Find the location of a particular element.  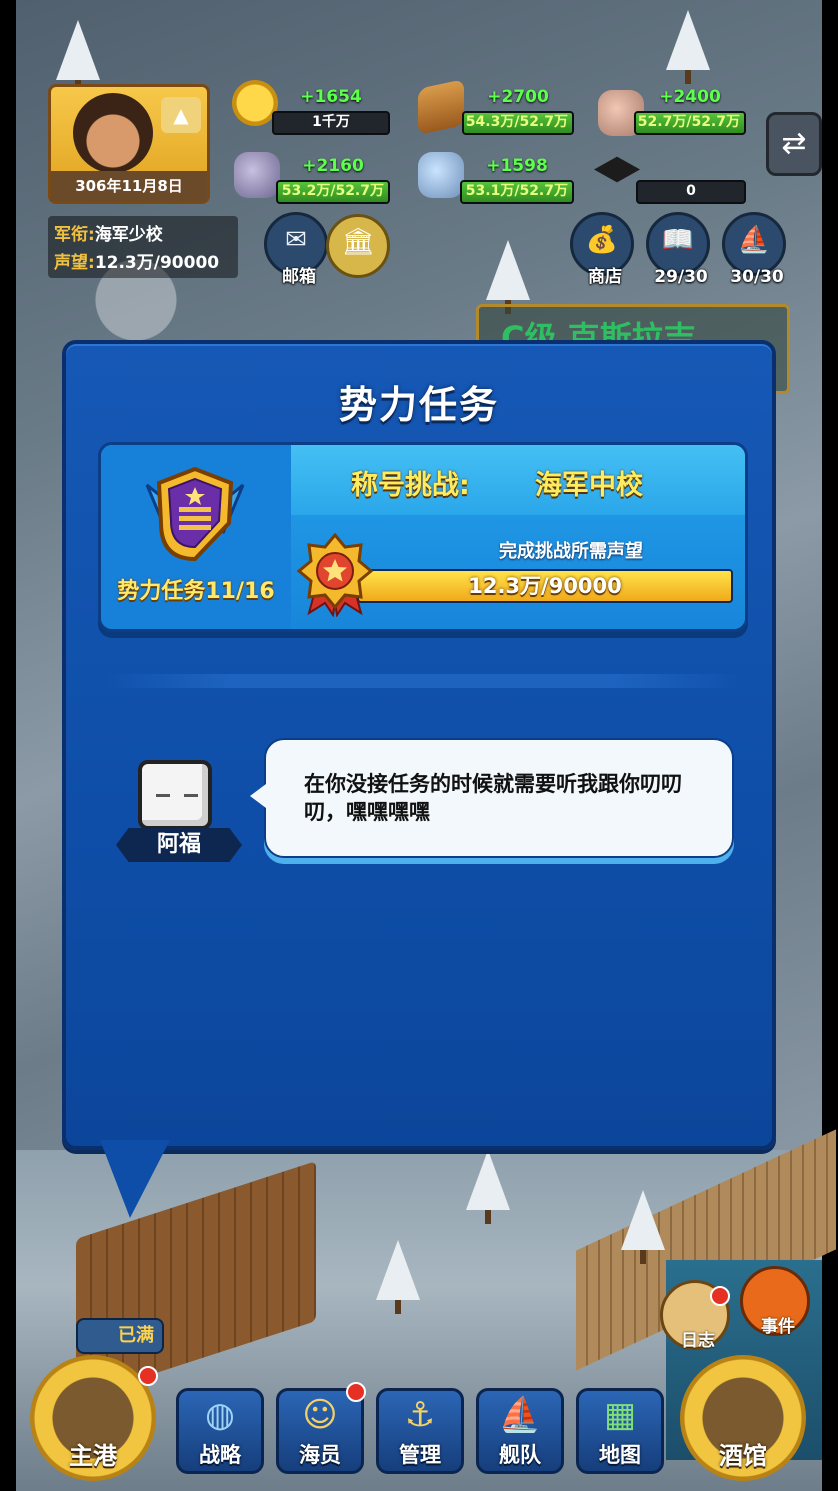

prestige-line: 声望:12.3万/90000 is located at coordinates (136, 260).